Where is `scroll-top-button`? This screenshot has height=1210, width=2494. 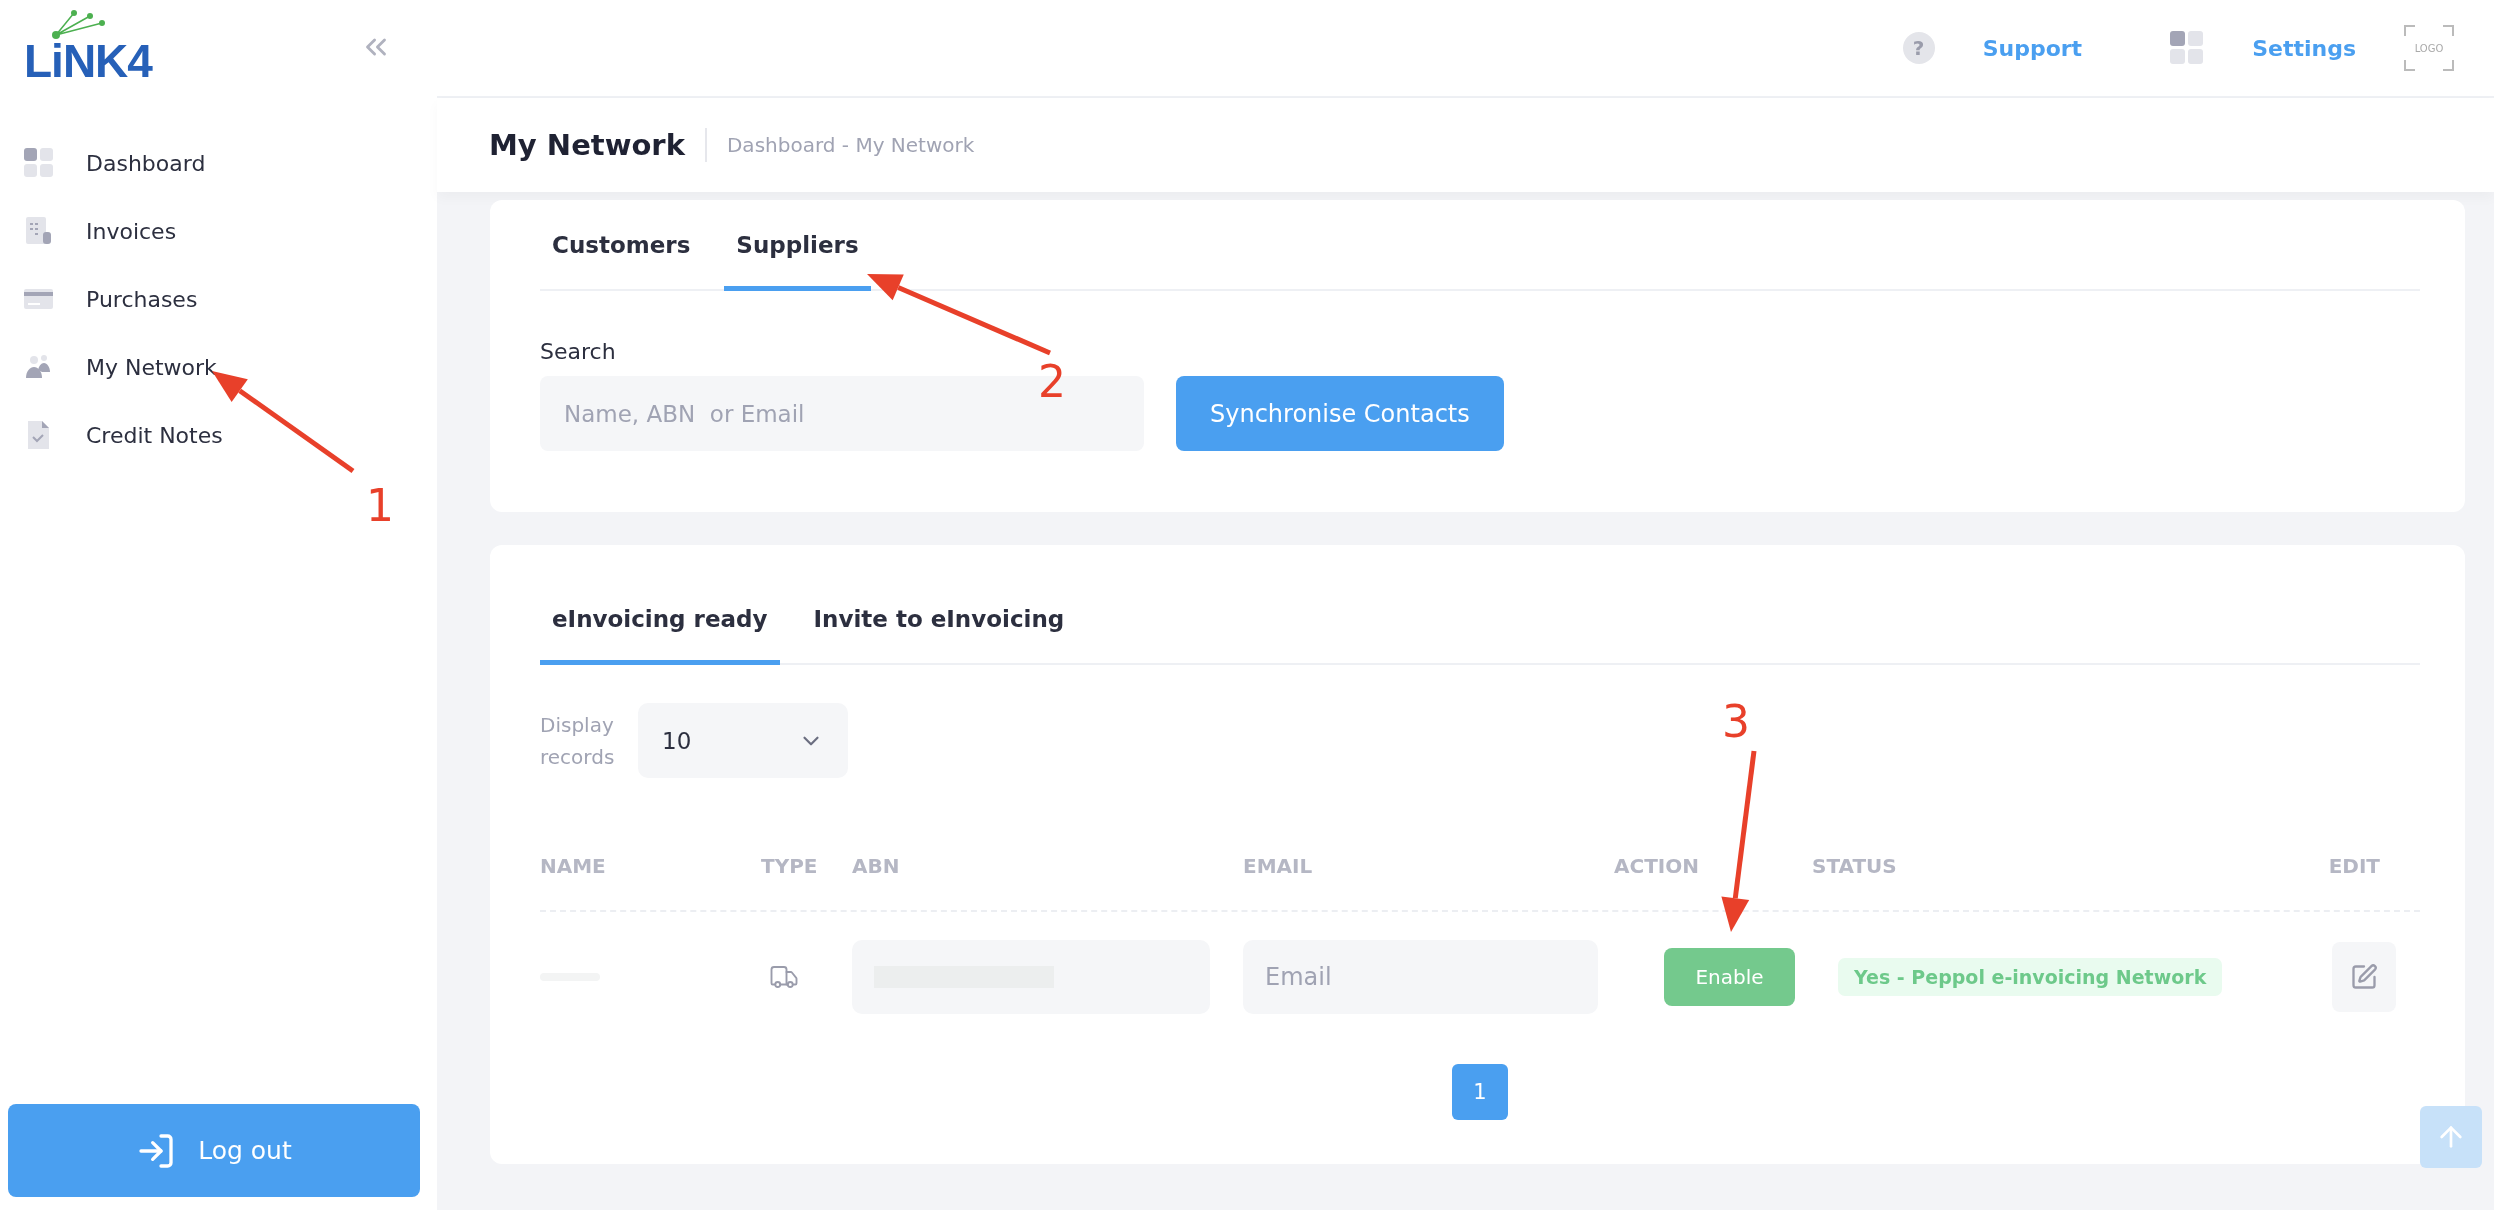 scroll-top-button is located at coordinates (2451, 1137).